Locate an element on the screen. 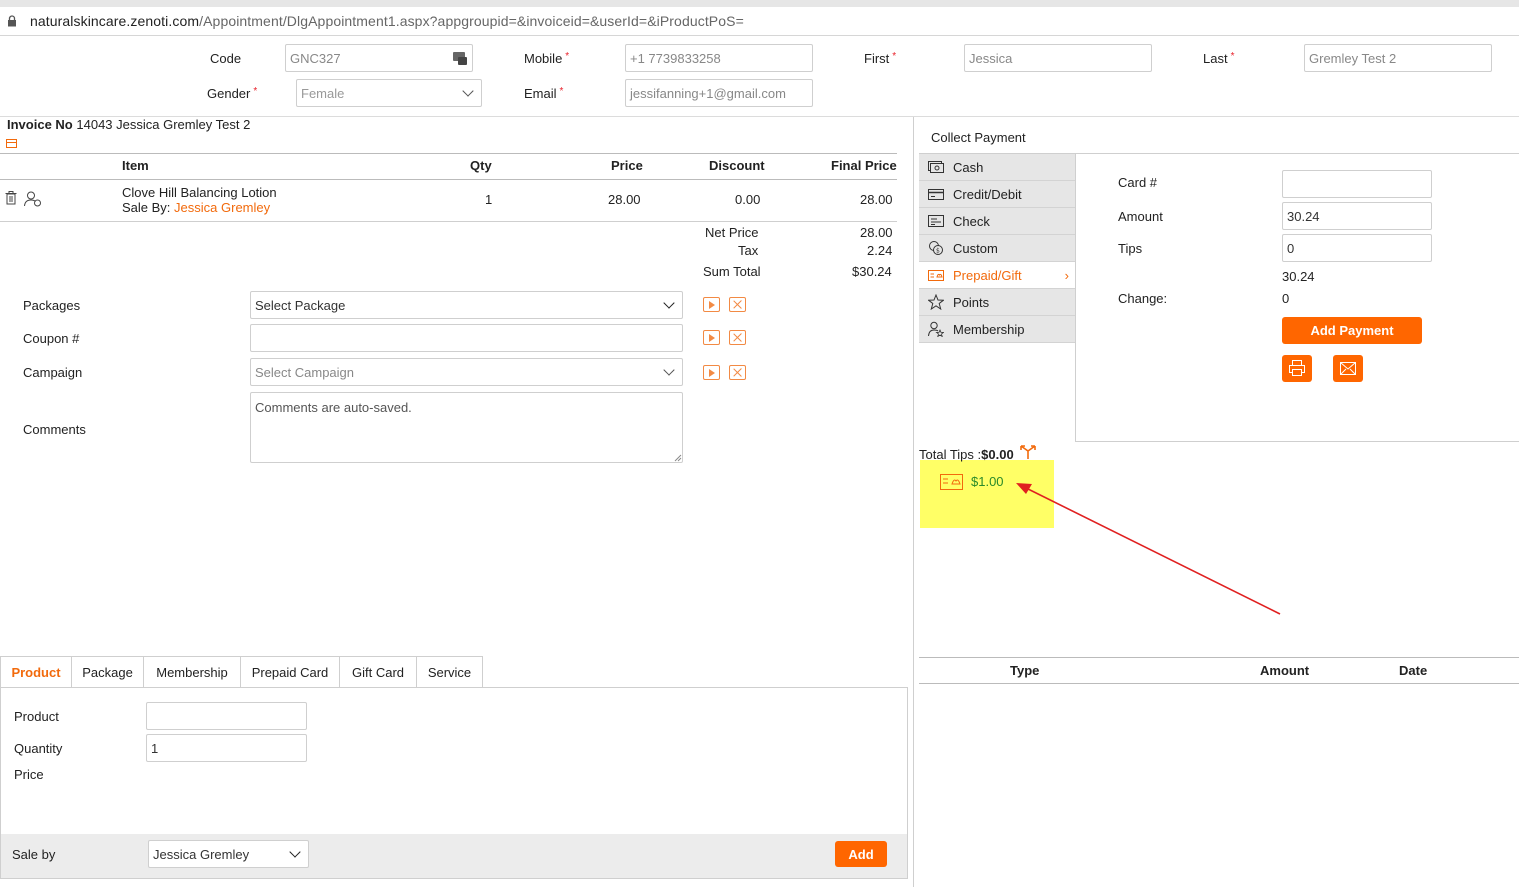 The height and width of the screenshot is (887, 1519). email-field: jessifanning+1@gmail.com is located at coordinates (719, 93).